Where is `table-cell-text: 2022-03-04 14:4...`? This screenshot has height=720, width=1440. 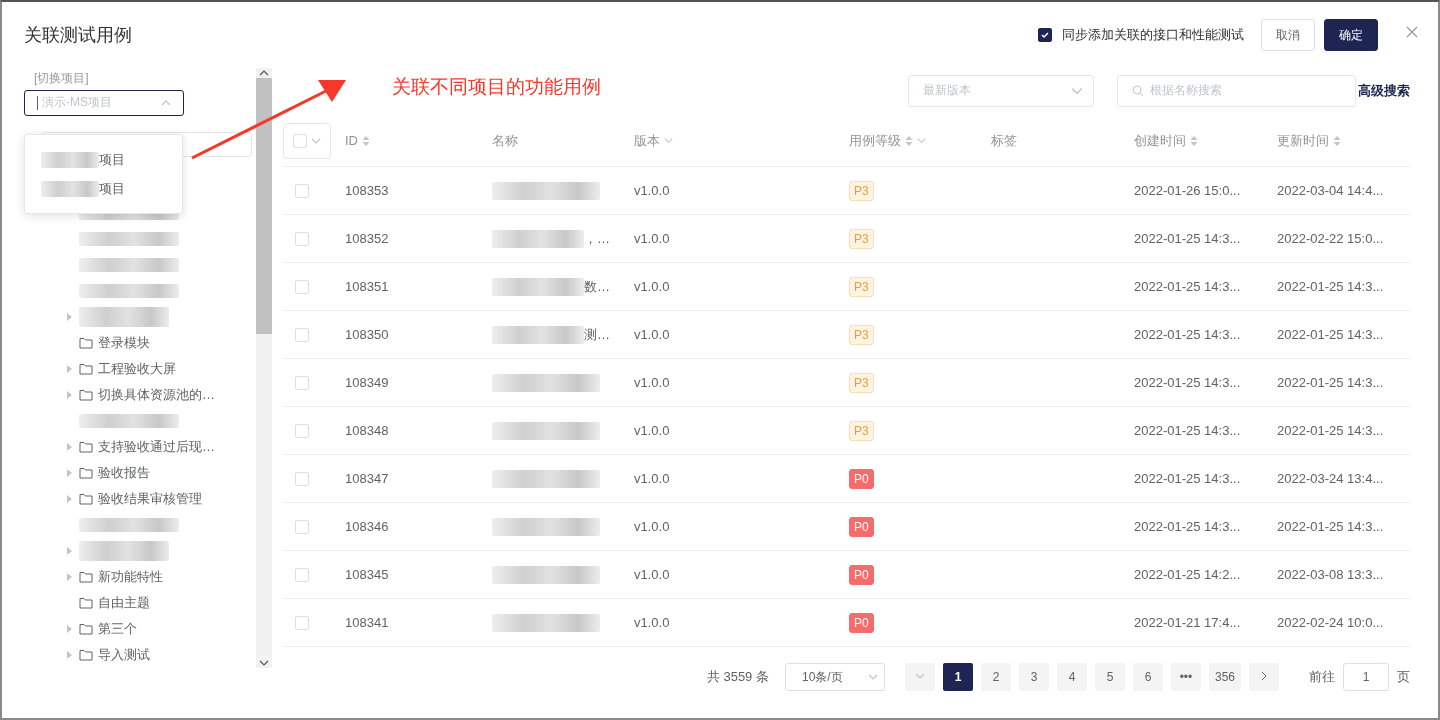
table-cell-text: 2022-03-04 14:4... is located at coordinates (1330, 190).